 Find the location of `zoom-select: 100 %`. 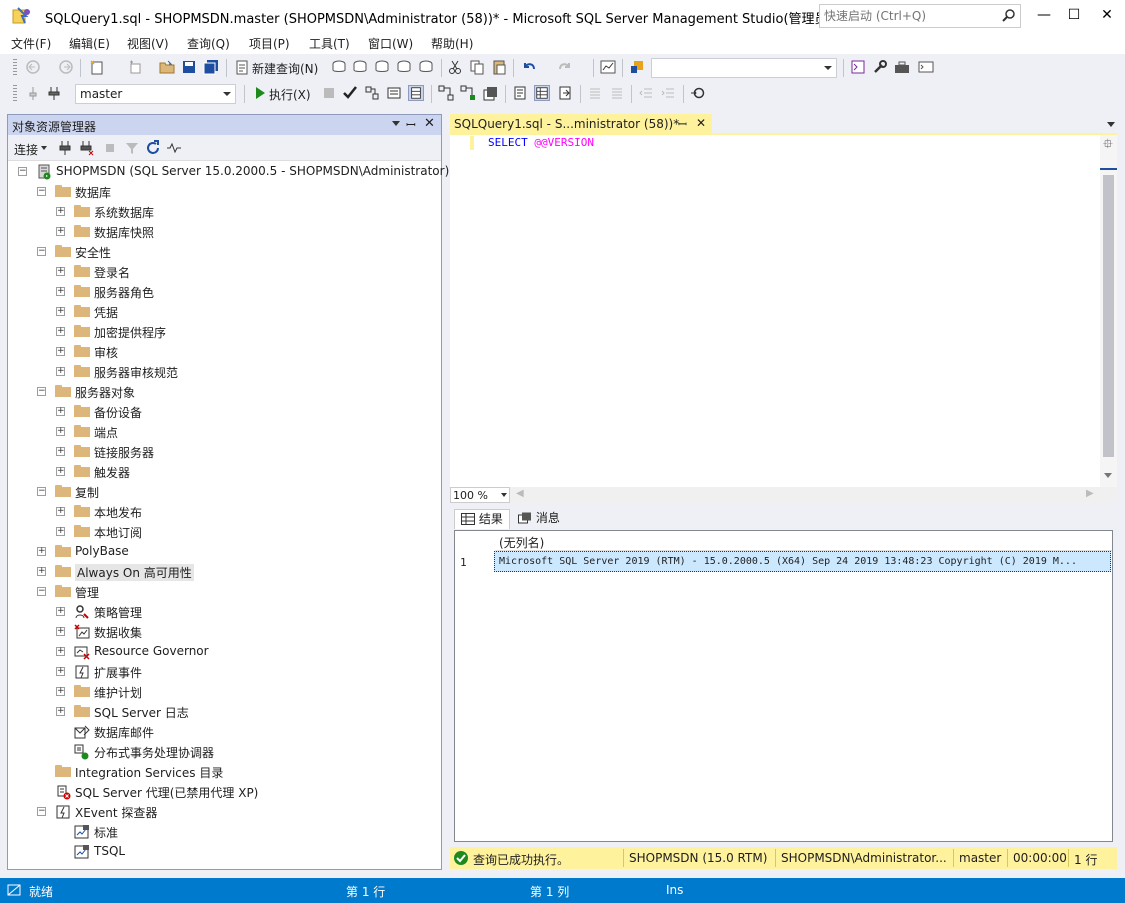

zoom-select: 100 % is located at coordinates (480, 495).